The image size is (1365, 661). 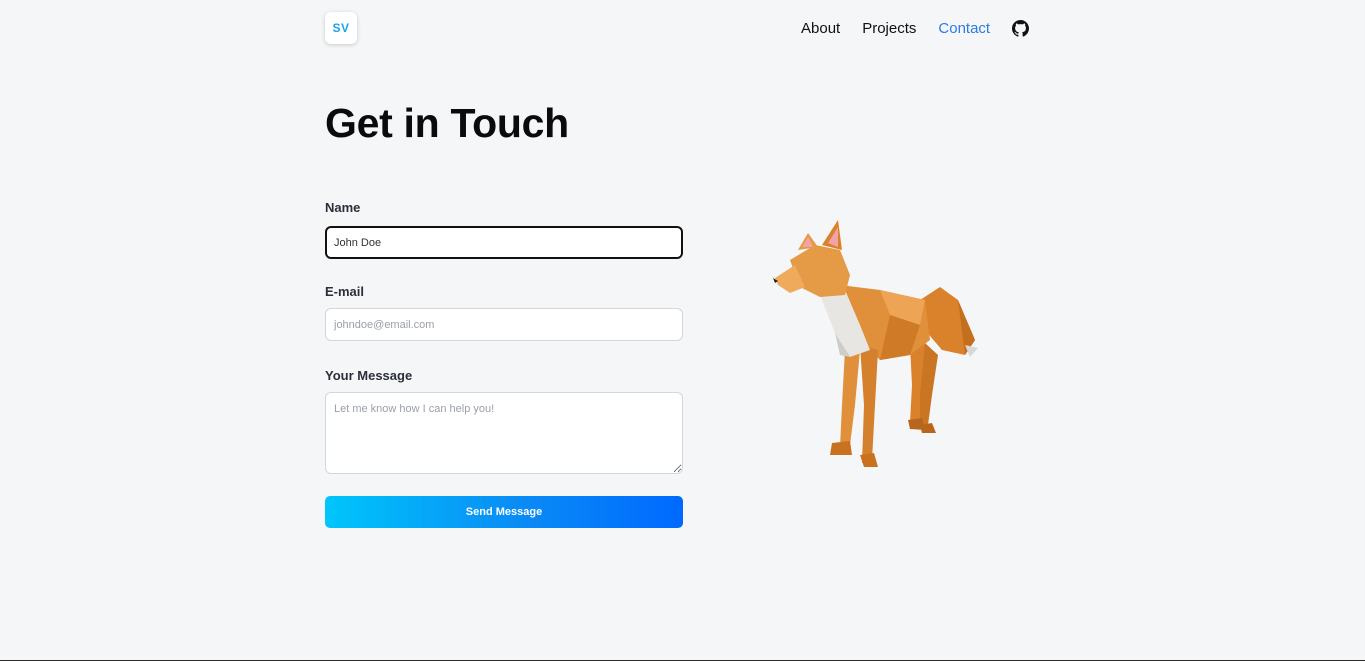 What do you see at coordinates (504, 512) in the screenshot?
I see `send-message-button: Send Message` at bounding box center [504, 512].